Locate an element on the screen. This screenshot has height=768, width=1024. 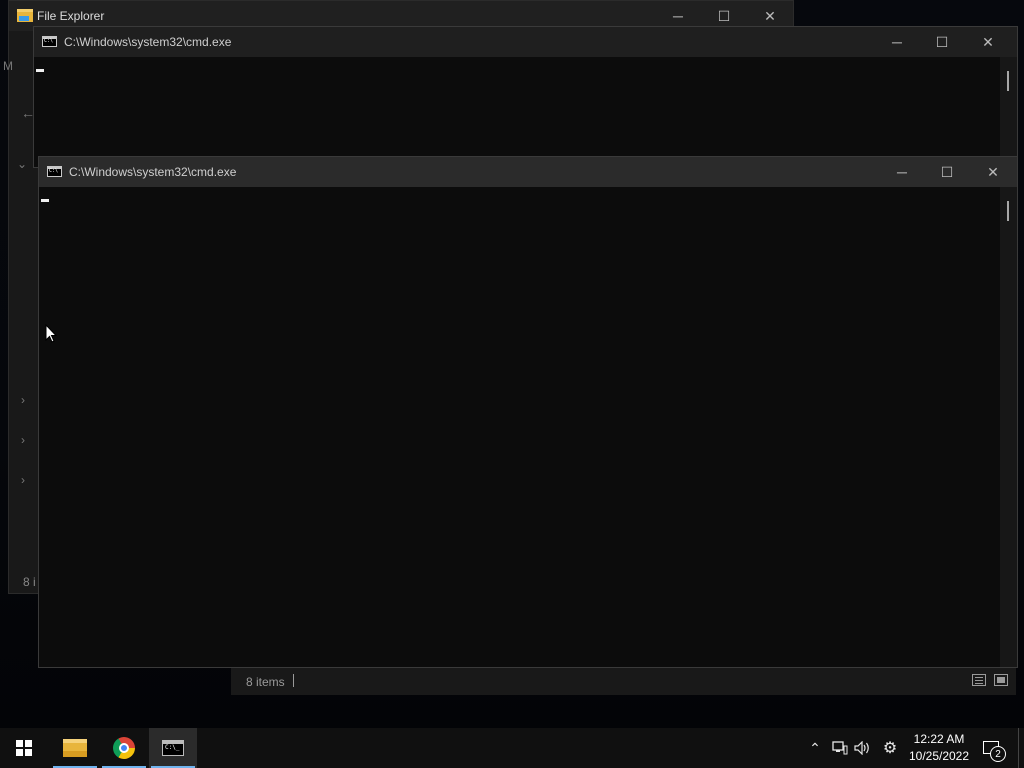
start-button is located at coordinates (24, 748).